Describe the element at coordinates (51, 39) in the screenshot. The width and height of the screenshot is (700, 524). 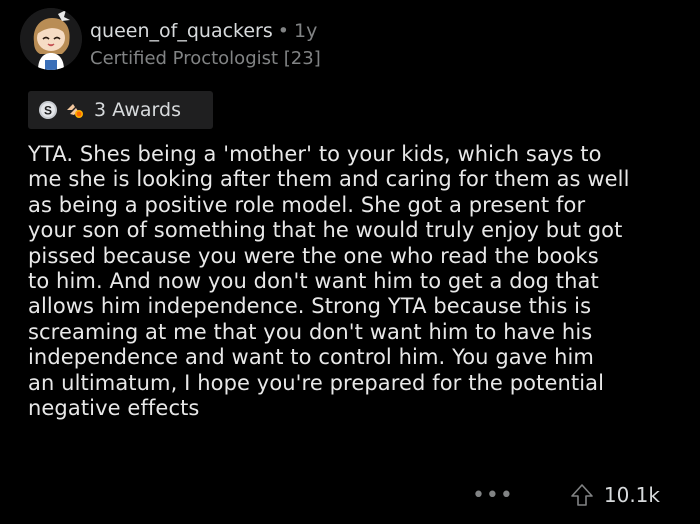
I see `avatar-icon` at that location.